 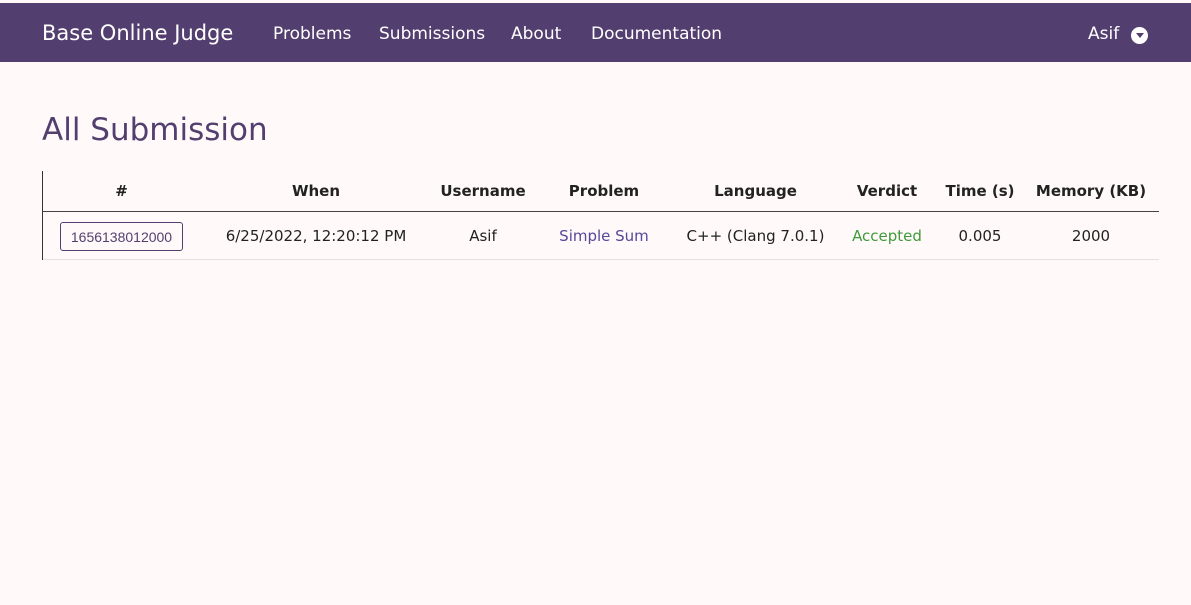 I want to click on submission-memory: 2000, so click(x=1091, y=235).